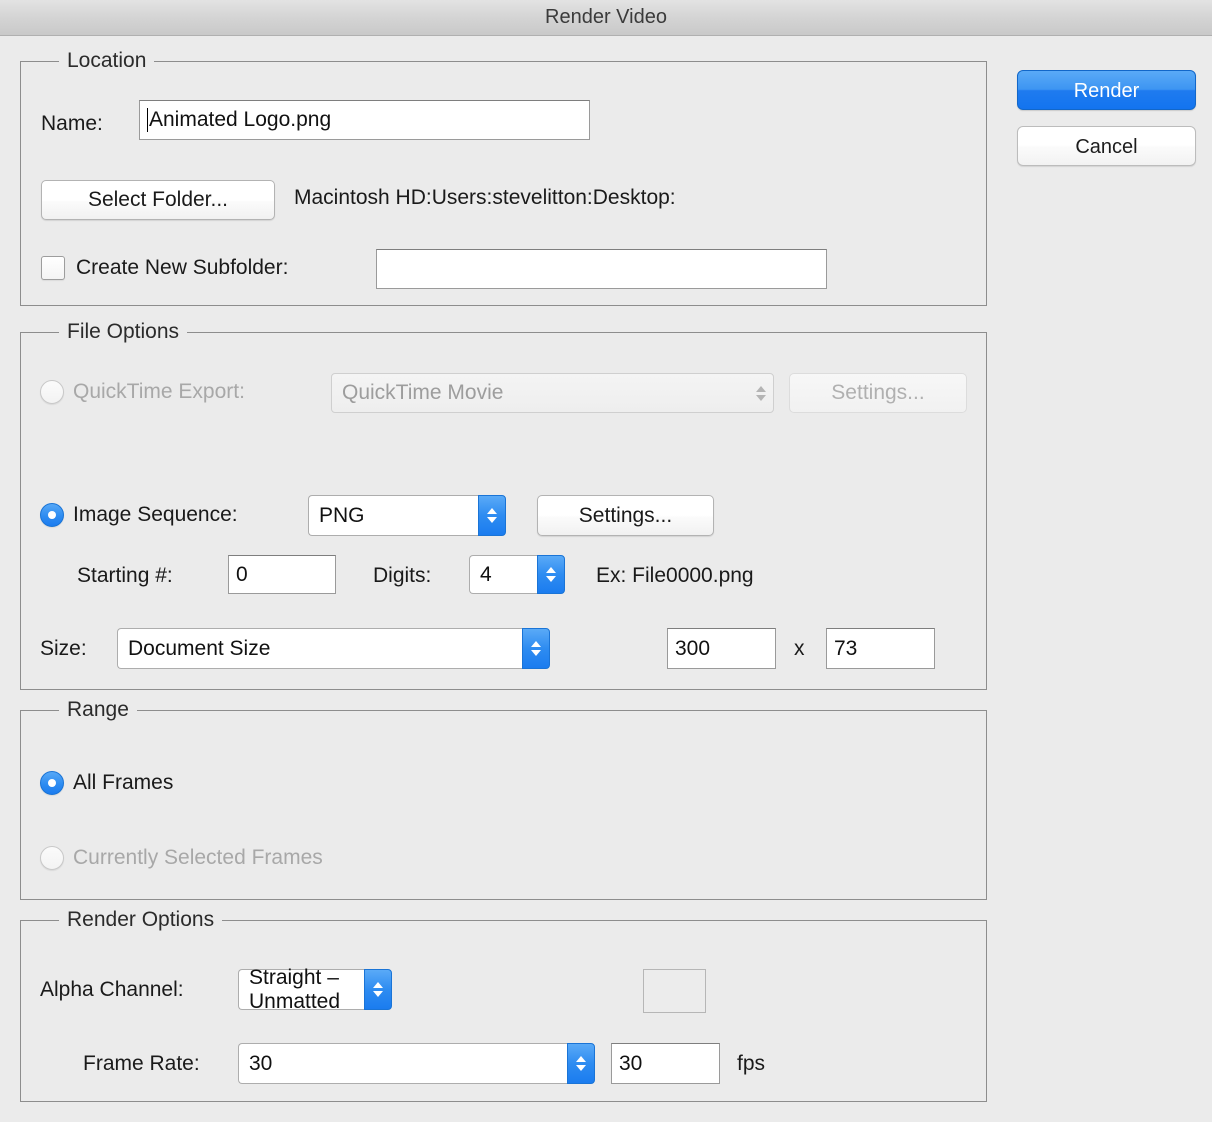 The width and height of the screenshot is (1212, 1122). Describe the element at coordinates (601, 269) in the screenshot. I see `subfolder-input` at that location.